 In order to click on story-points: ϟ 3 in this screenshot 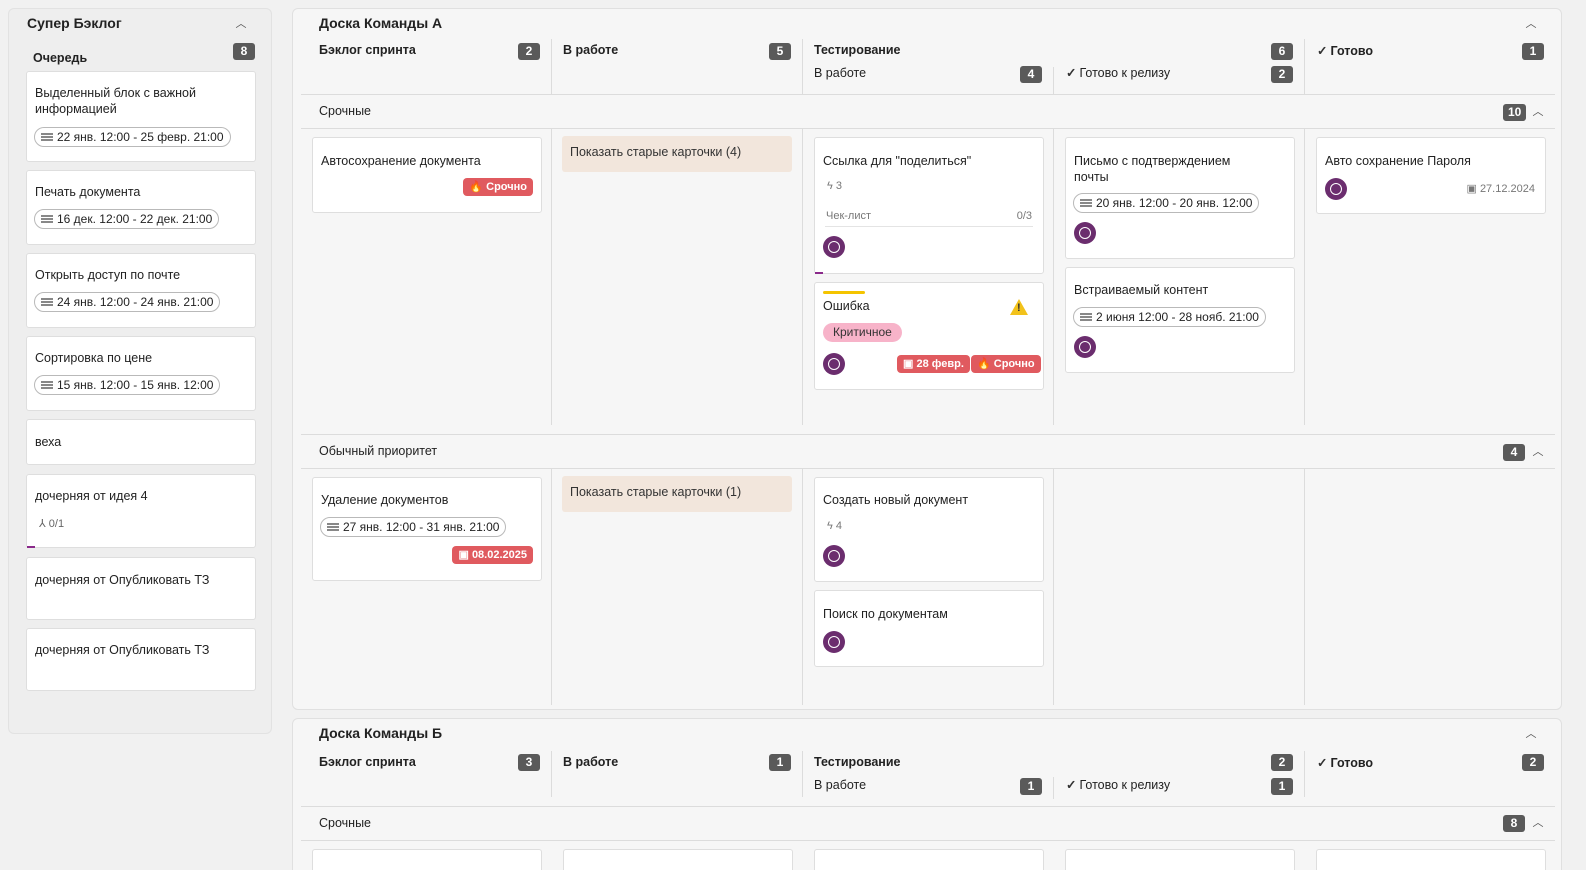, I will do `click(835, 186)`.